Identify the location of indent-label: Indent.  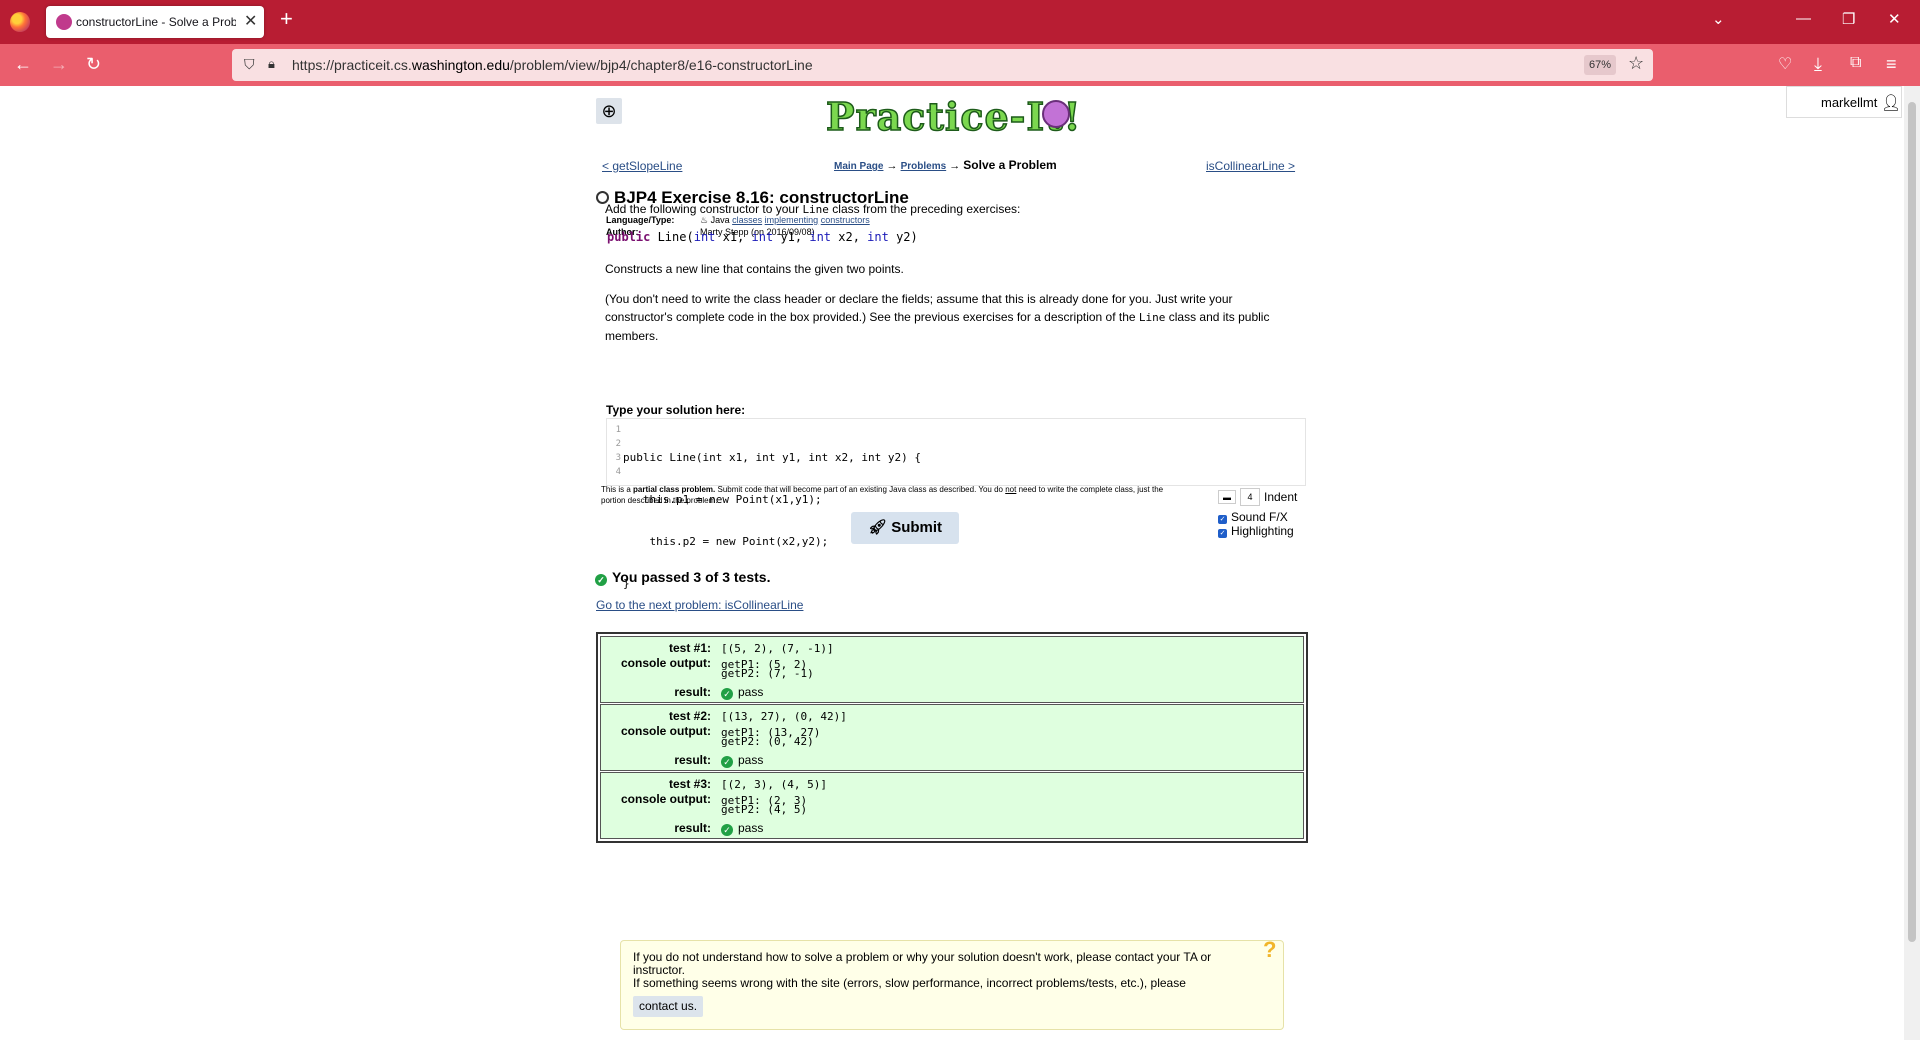
(1281, 497).